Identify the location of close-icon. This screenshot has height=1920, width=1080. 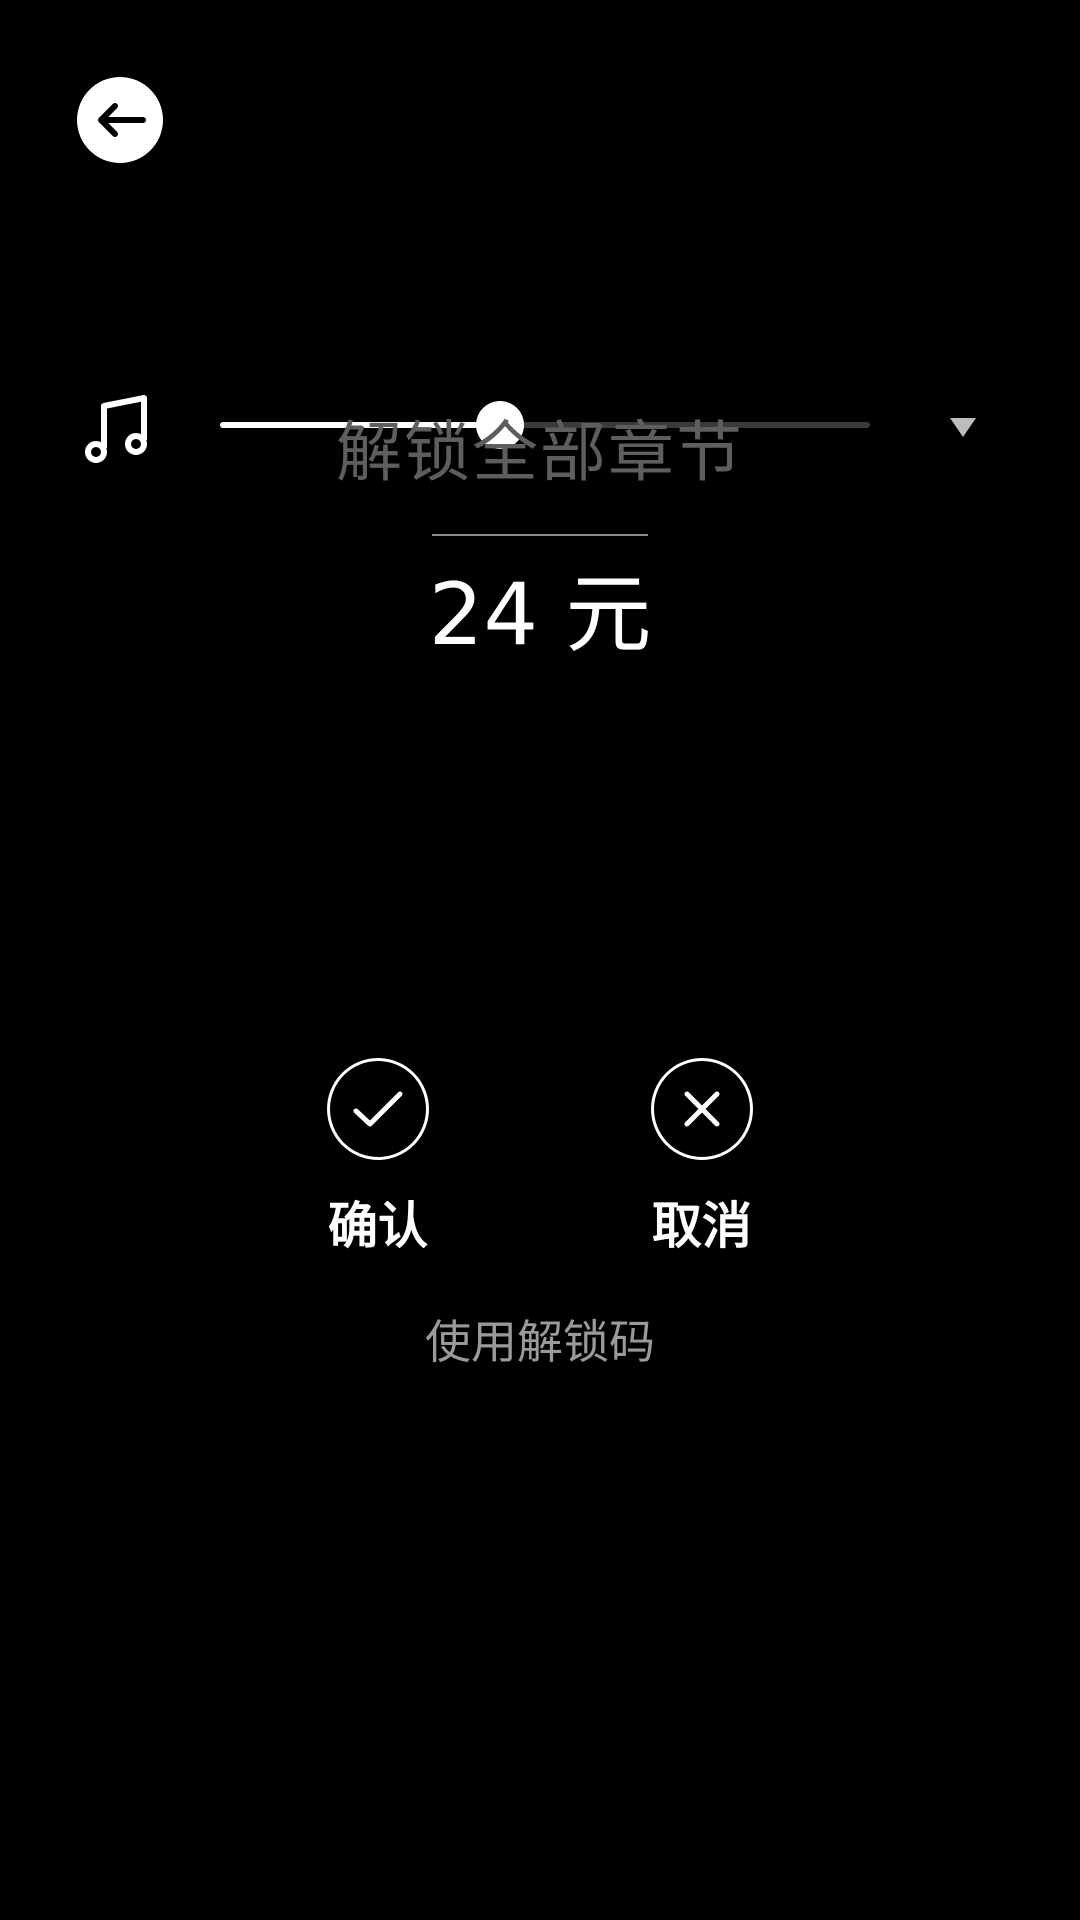
(702, 1109).